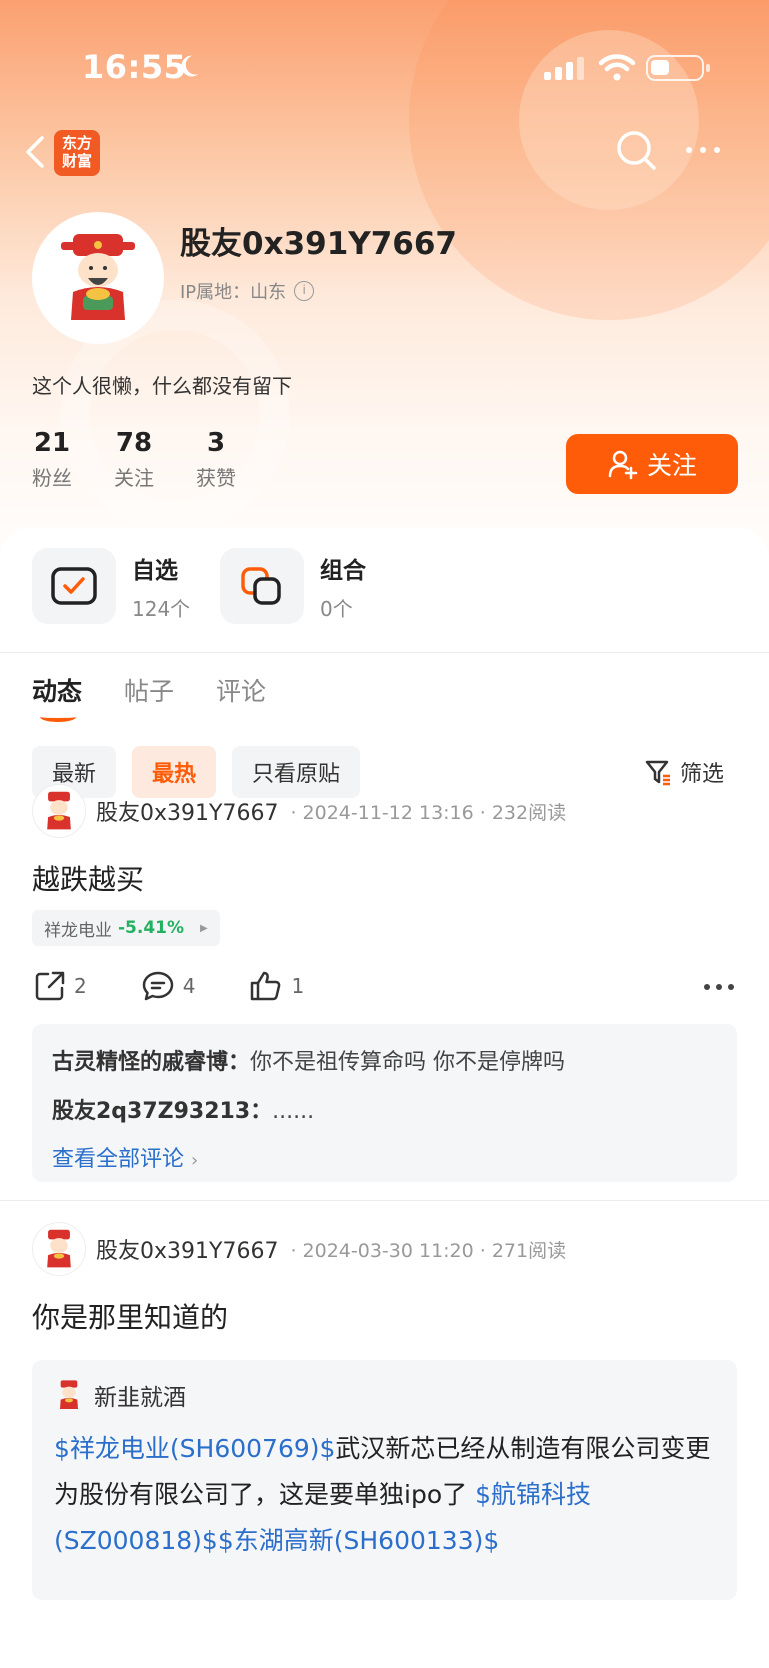  I want to click on top-nav: 东方 财富, so click(384, 150).